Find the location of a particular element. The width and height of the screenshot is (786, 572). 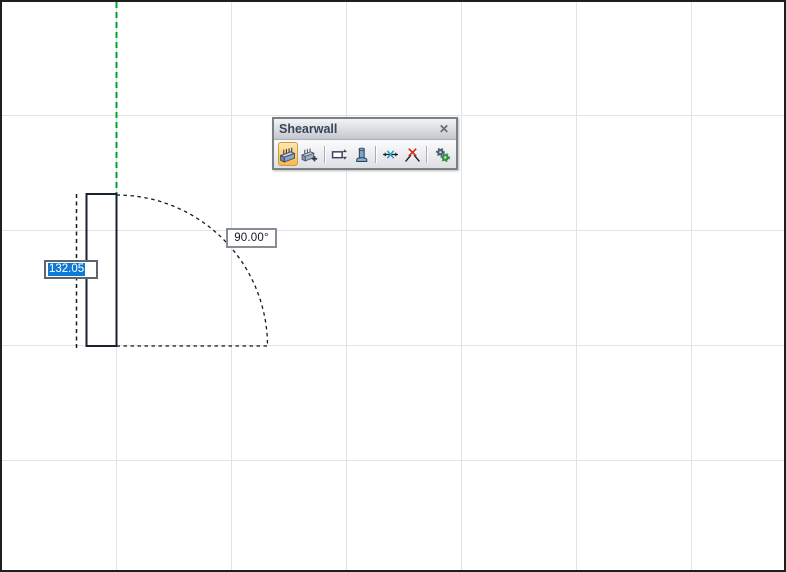

pedestal-icon is located at coordinates (361, 154).